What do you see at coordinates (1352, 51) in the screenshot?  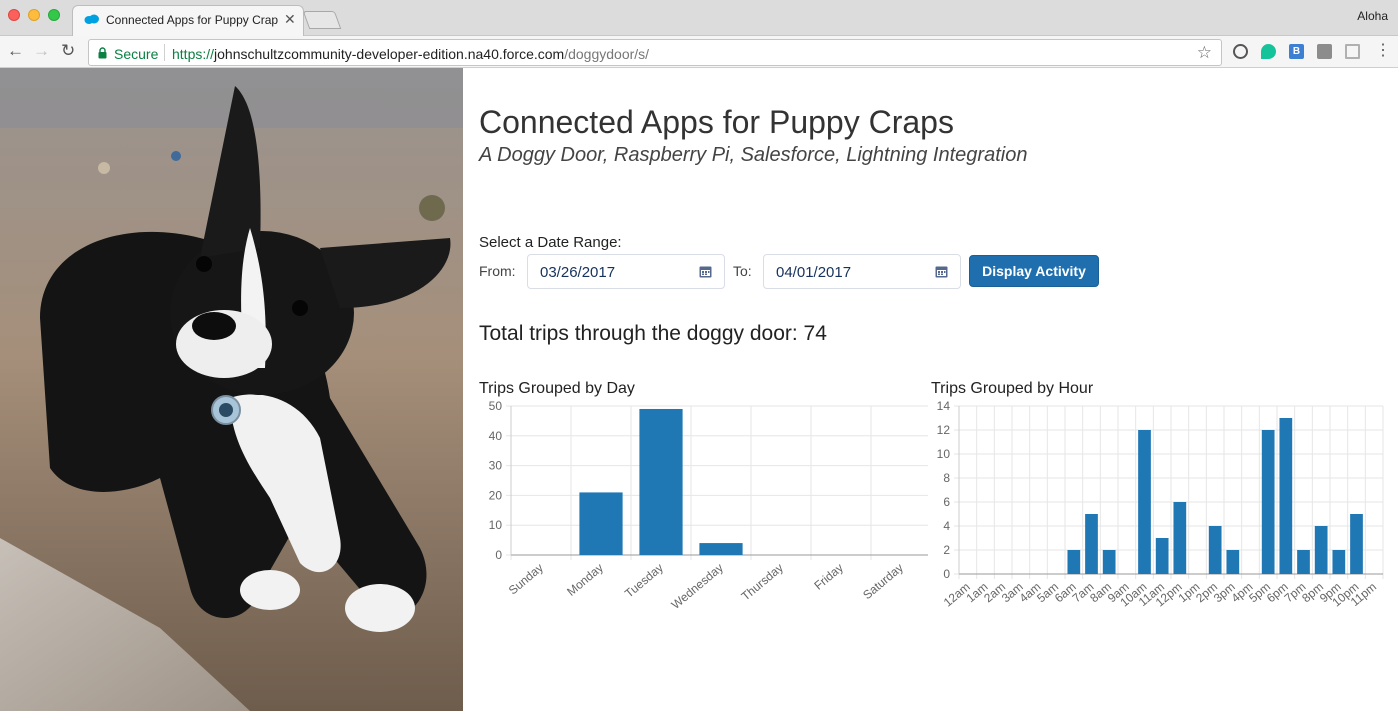 I see `layout-extension-icon` at bounding box center [1352, 51].